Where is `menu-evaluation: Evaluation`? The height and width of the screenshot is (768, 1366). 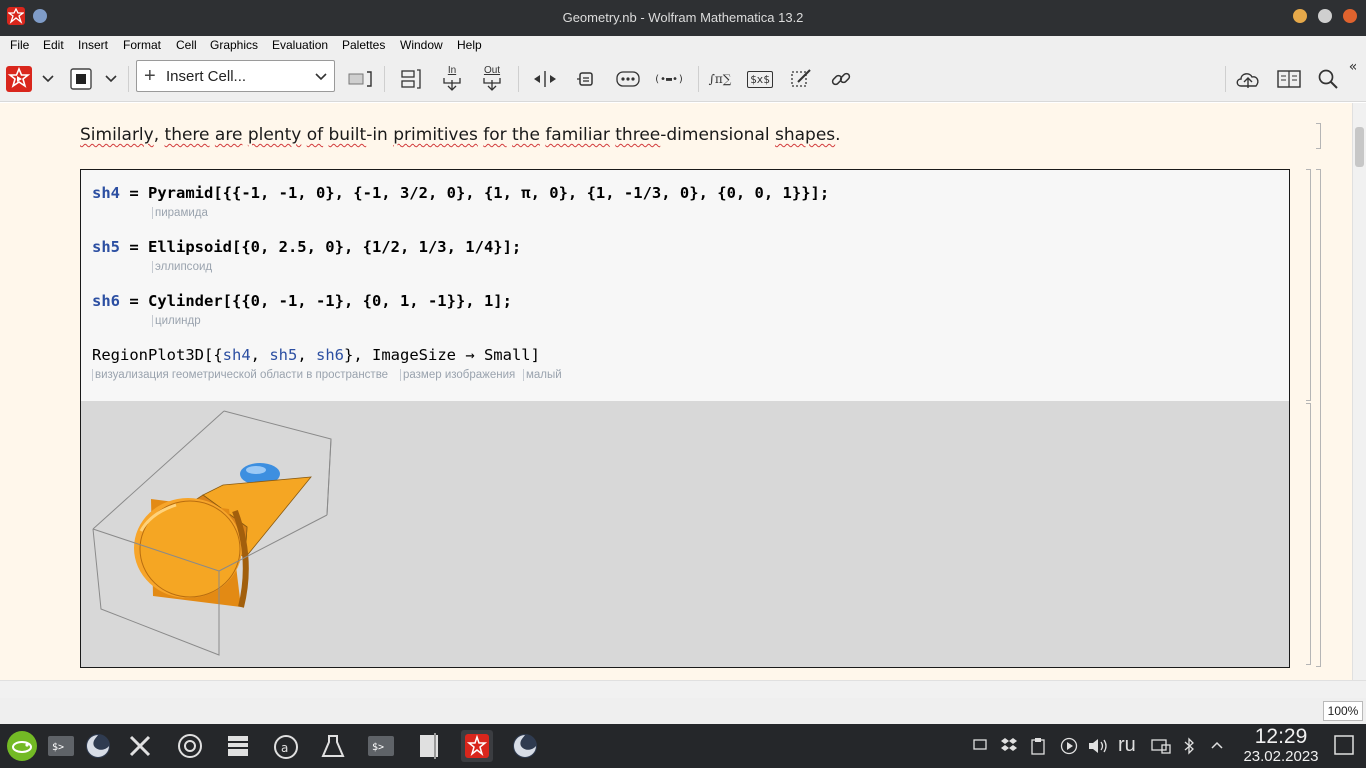 menu-evaluation: Evaluation is located at coordinates (300, 45).